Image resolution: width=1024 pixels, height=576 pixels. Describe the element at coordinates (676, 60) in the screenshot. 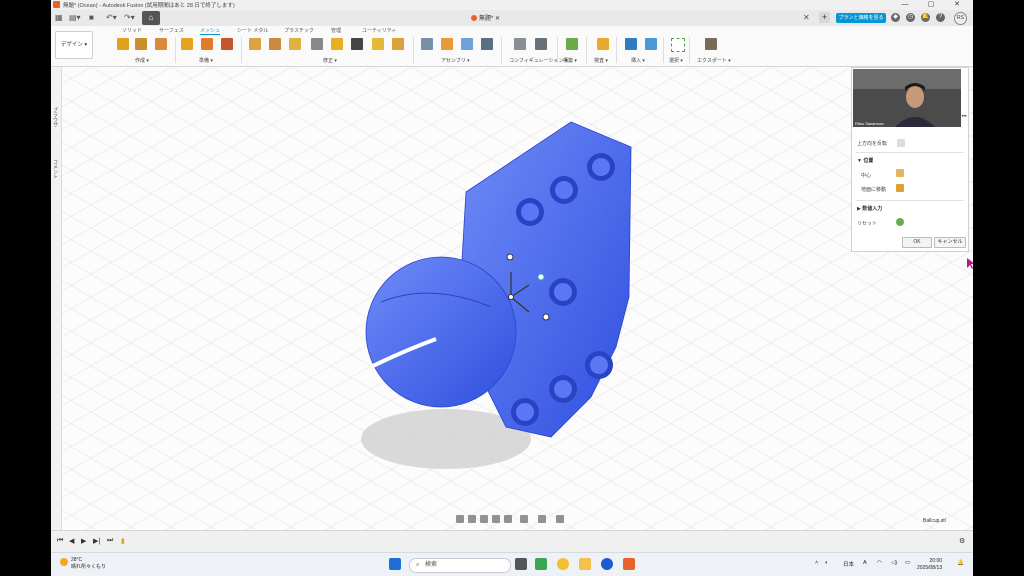

I see `group-select: 選択 ▾` at that location.